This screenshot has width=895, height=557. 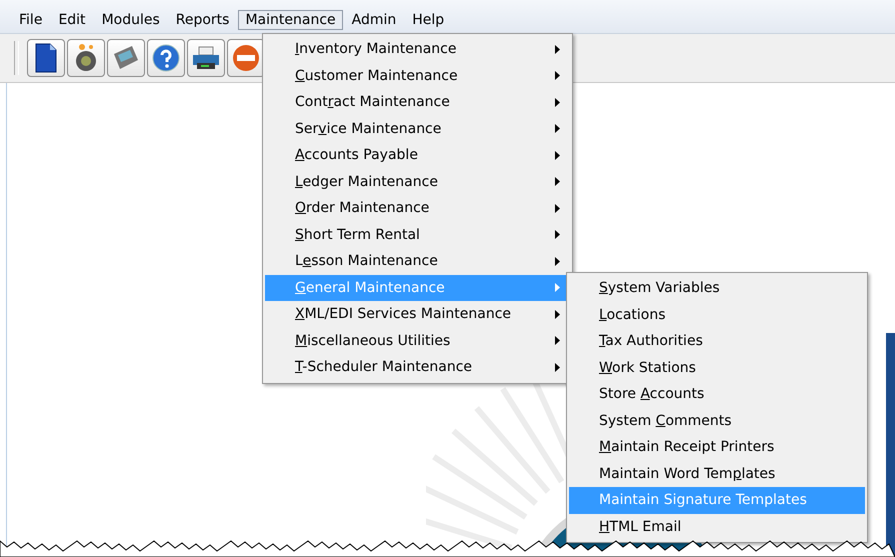 What do you see at coordinates (72, 20) in the screenshot?
I see `menu-bar-item: Edit` at bounding box center [72, 20].